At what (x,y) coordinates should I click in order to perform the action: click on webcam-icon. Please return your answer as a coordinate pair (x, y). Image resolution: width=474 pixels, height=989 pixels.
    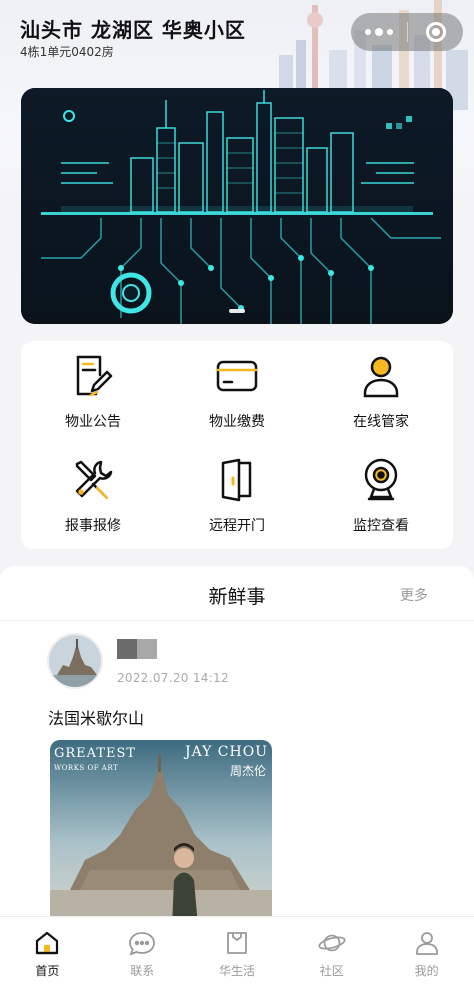
    Looking at the image, I should click on (381, 480).